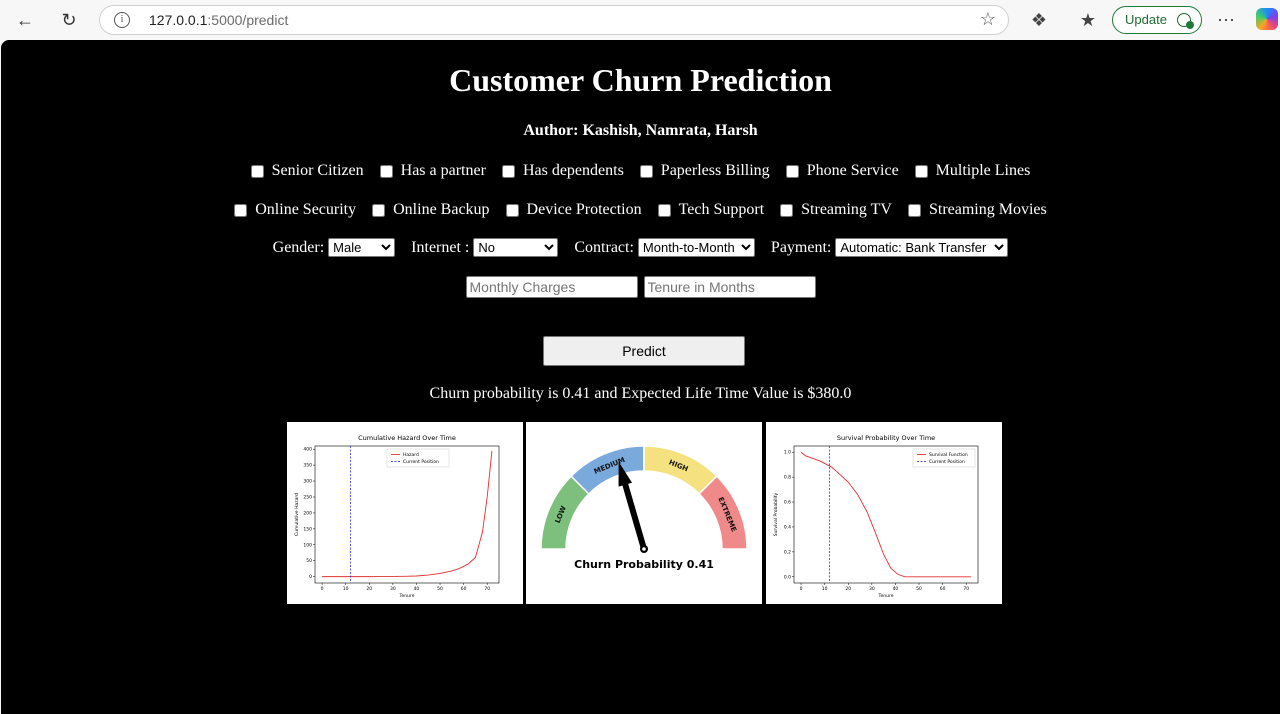 This screenshot has height=714, width=1280. What do you see at coordinates (573, 210) in the screenshot?
I see `checkbox-device-protection: Device Protection` at bounding box center [573, 210].